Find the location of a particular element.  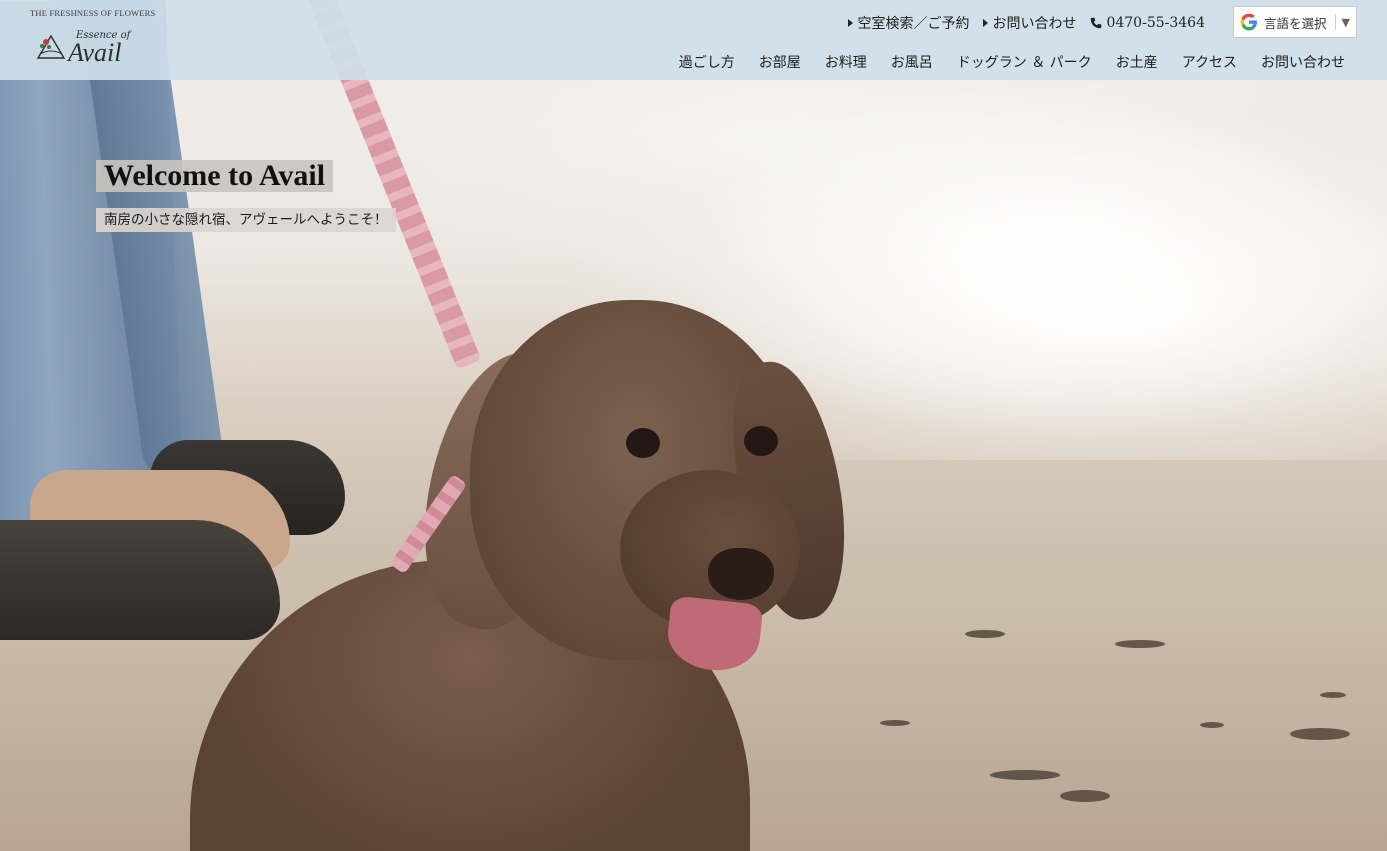

phone-icon is located at coordinates (1096, 23).